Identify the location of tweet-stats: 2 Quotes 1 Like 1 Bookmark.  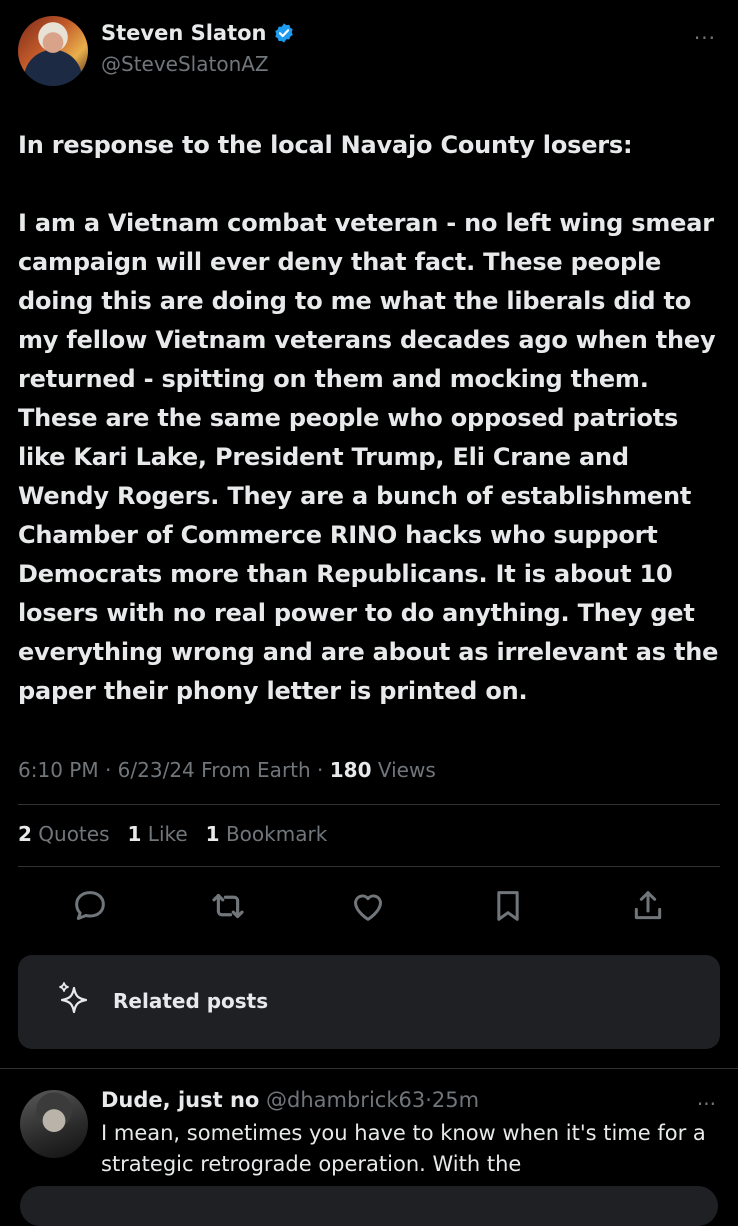
(172, 834).